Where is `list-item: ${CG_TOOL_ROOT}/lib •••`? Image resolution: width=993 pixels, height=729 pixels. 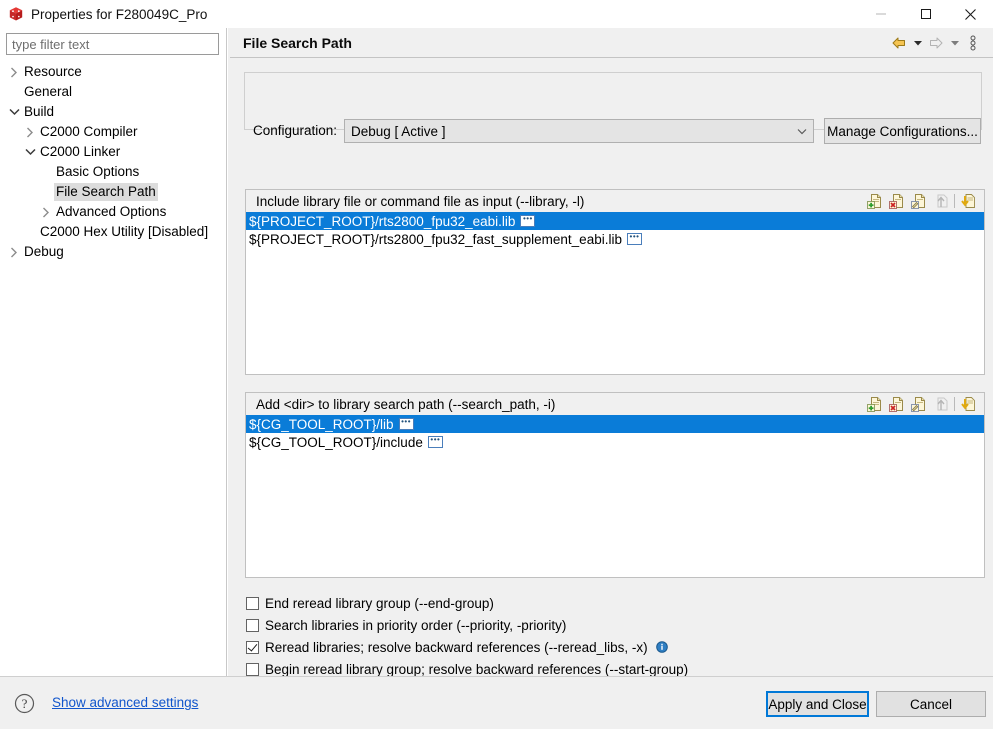
list-item: ${CG_TOOL_ROOT}/lib ••• is located at coordinates (615, 424).